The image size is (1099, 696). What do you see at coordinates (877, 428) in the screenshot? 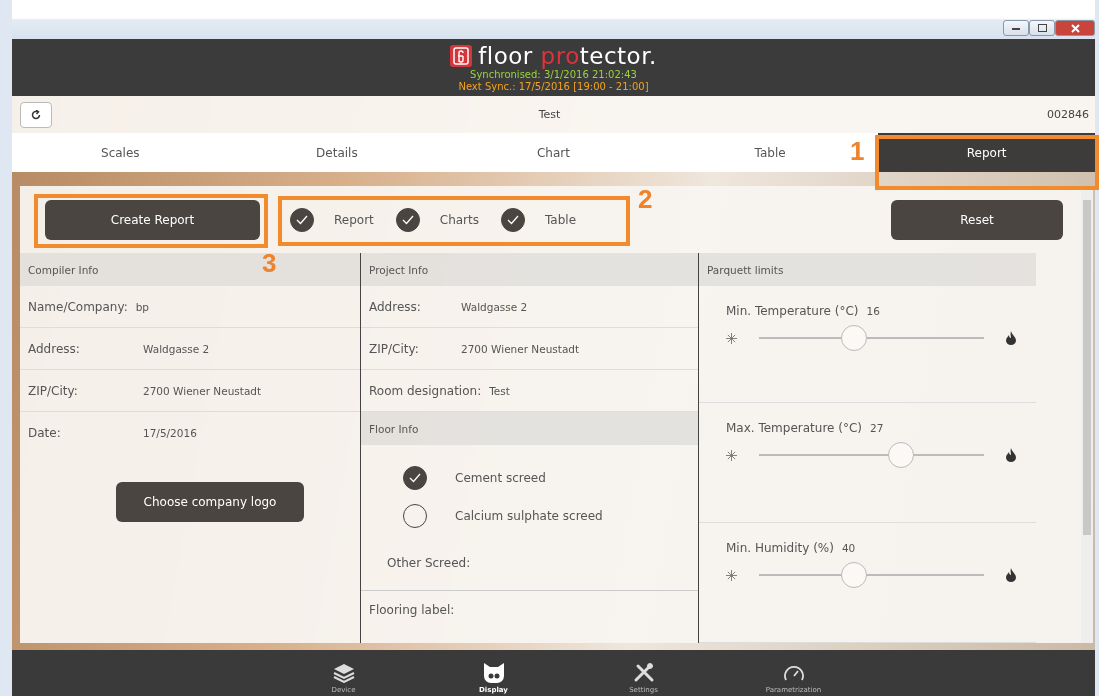
I see `slider-reading: 27` at bounding box center [877, 428].